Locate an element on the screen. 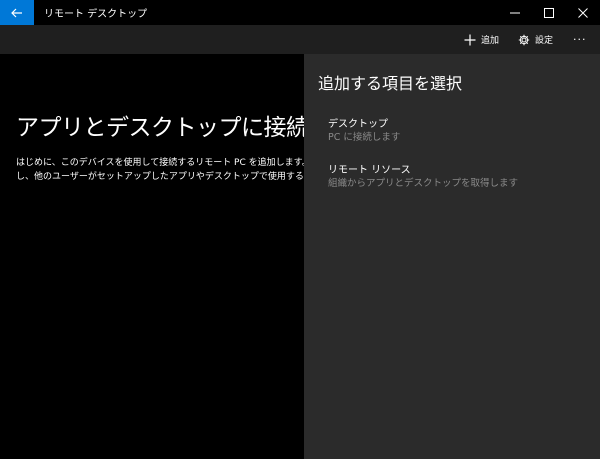 The image size is (600, 459). add-button: 追加 is located at coordinates (481, 39).